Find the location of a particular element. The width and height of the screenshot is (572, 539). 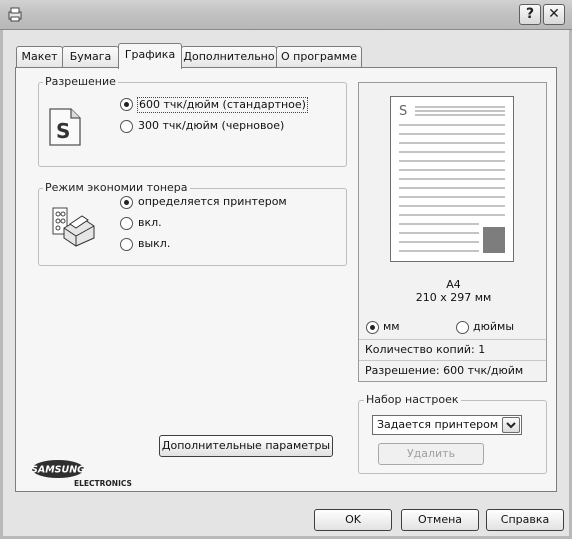

tab-label: О программе is located at coordinates (319, 56).